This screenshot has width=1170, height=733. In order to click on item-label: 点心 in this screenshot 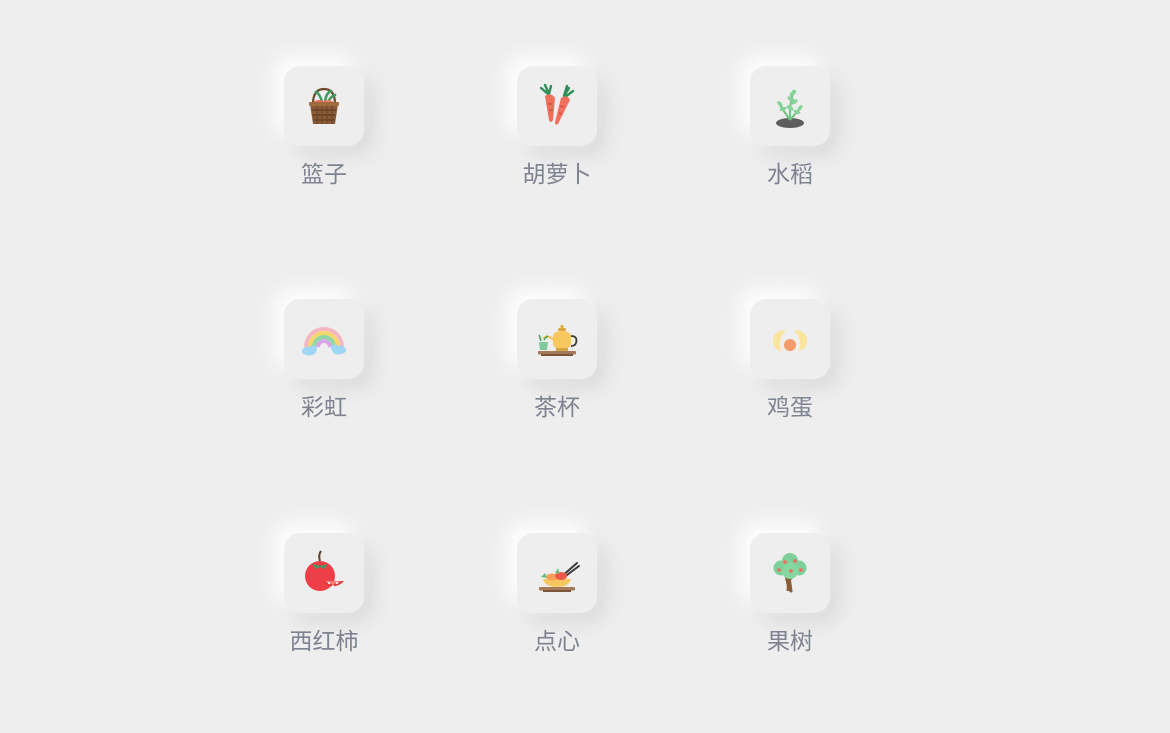, I will do `click(557, 642)`.